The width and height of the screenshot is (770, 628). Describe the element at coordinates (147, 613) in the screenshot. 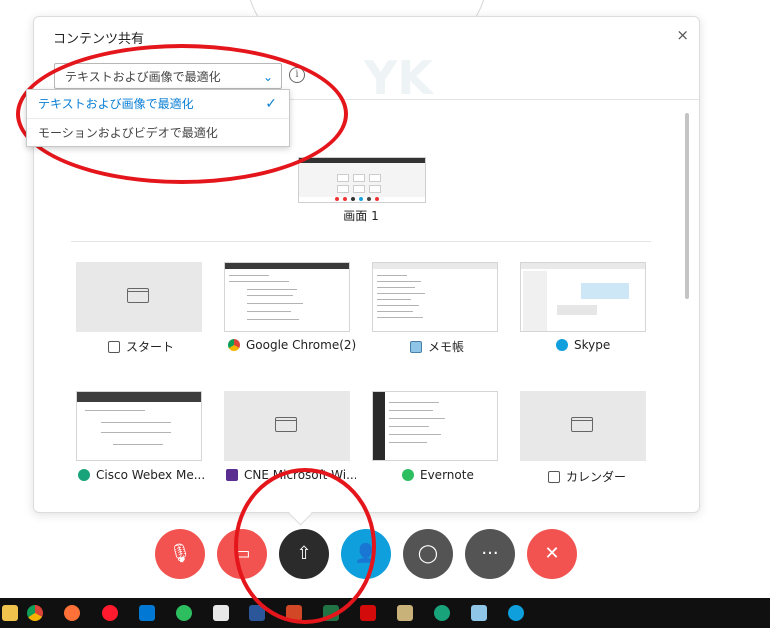

I see `outlook-icon` at that location.